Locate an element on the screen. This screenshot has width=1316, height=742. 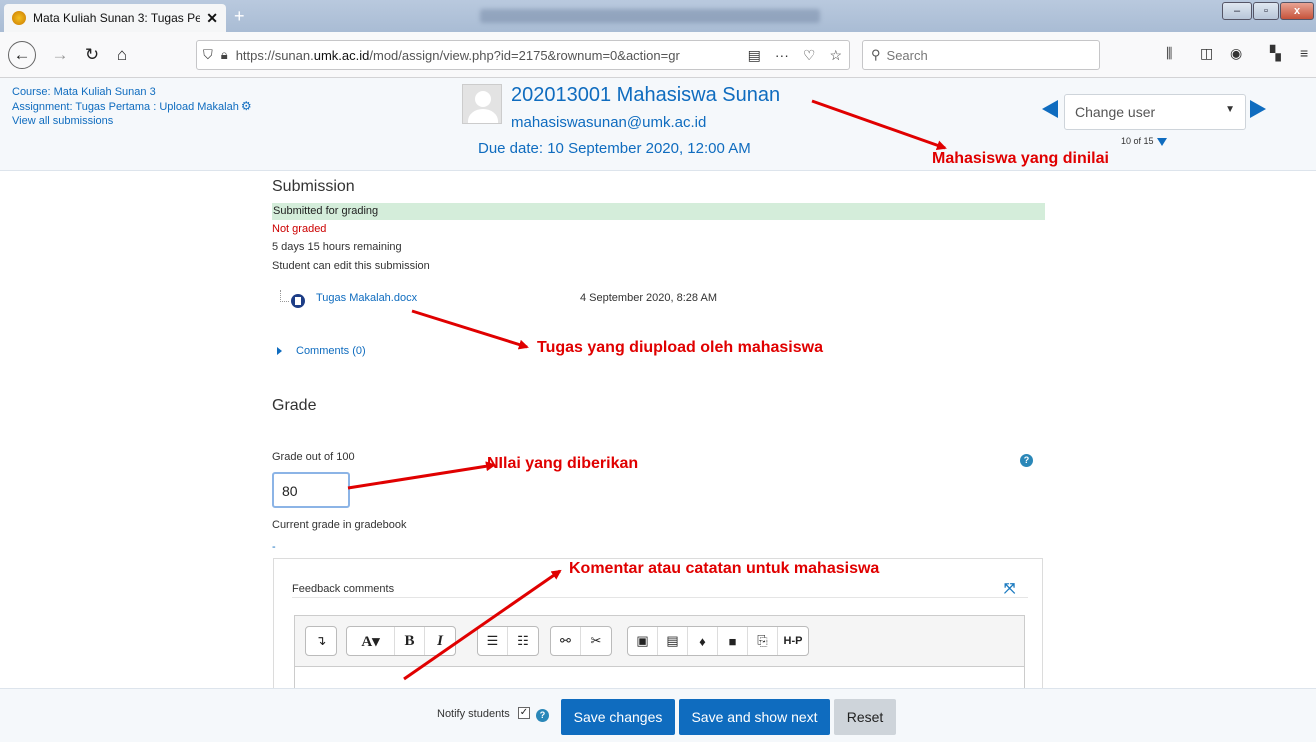
divider is located at coordinates (660, 597).